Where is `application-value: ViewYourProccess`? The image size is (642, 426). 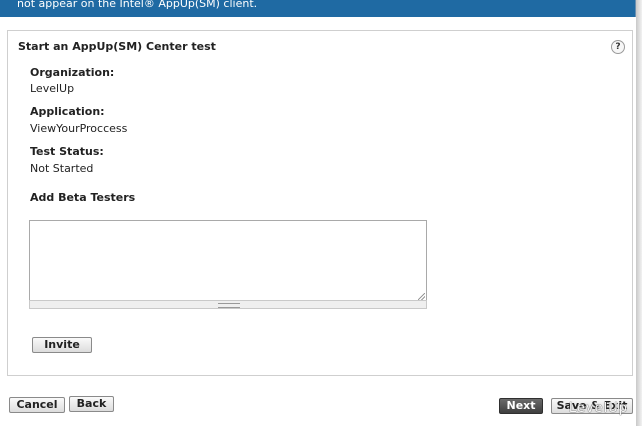 application-value: ViewYourProccess is located at coordinates (79, 128).